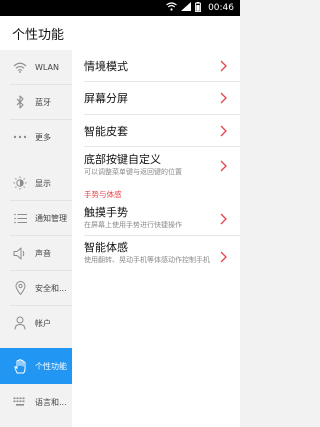 Image resolution: width=320 pixels, height=427 pixels. I want to click on sidebar-item-label: 声音, so click(43, 253).